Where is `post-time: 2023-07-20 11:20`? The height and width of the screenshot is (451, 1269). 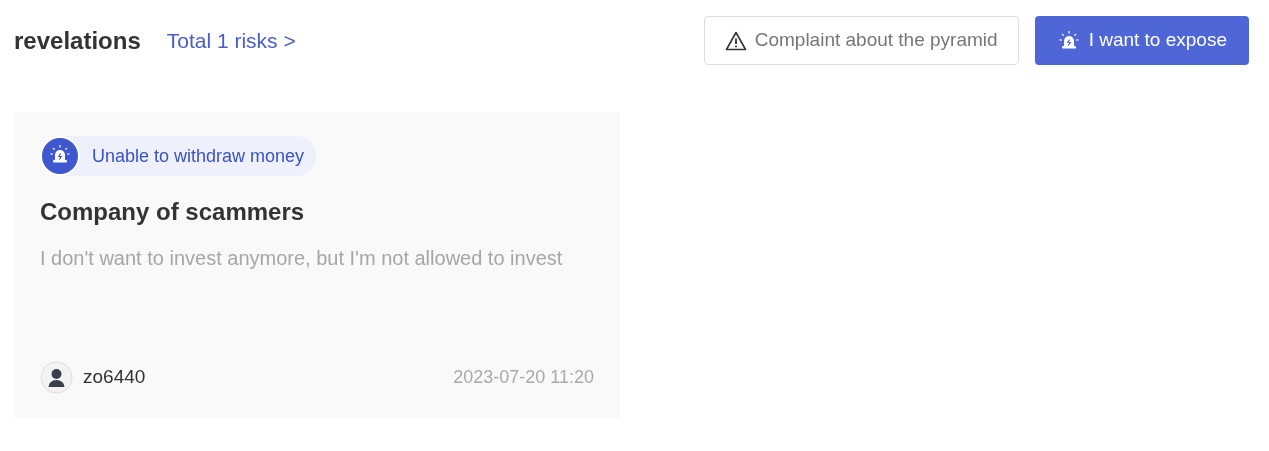 post-time: 2023-07-20 11:20 is located at coordinates (523, 377).